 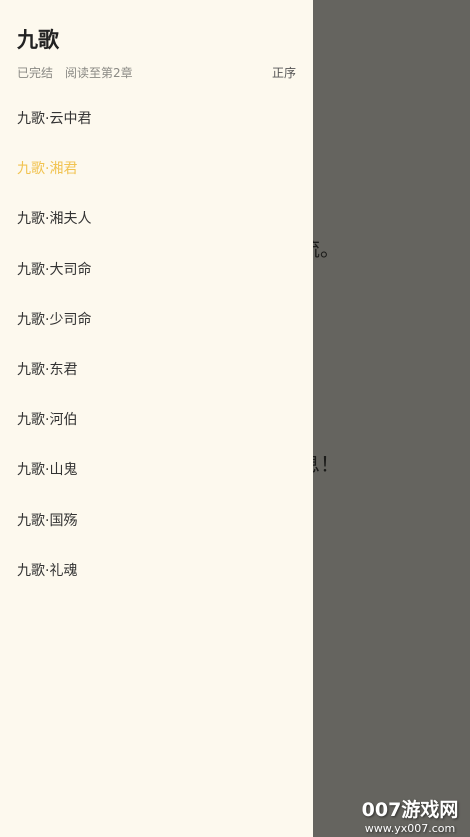 I want to click on chapter-item: 九歌·礼魂, so click(x=156, y=571).